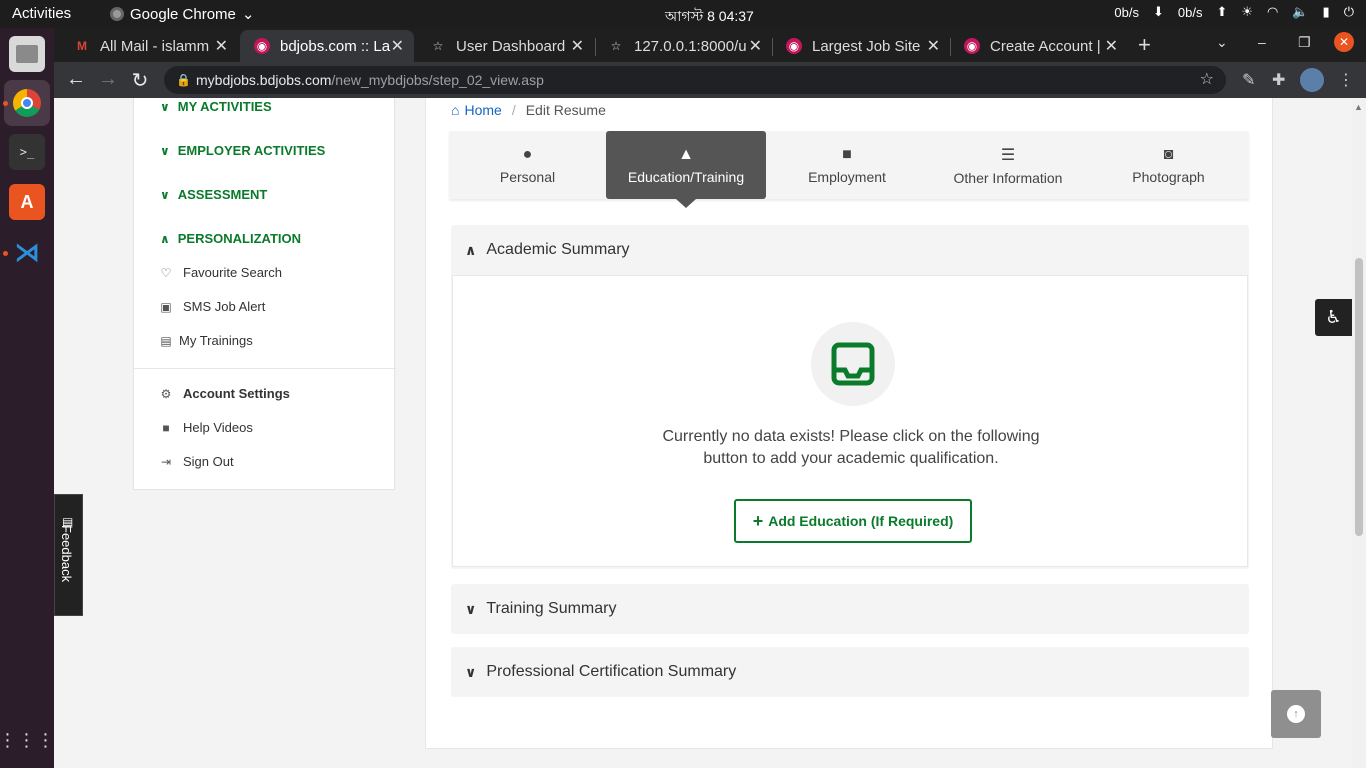 The image size is (1366, 768). What do you see at coordinates (1359, 397) in the screenshot?
I see `scrollbar-thumb` at bounding box center [1359, 397].